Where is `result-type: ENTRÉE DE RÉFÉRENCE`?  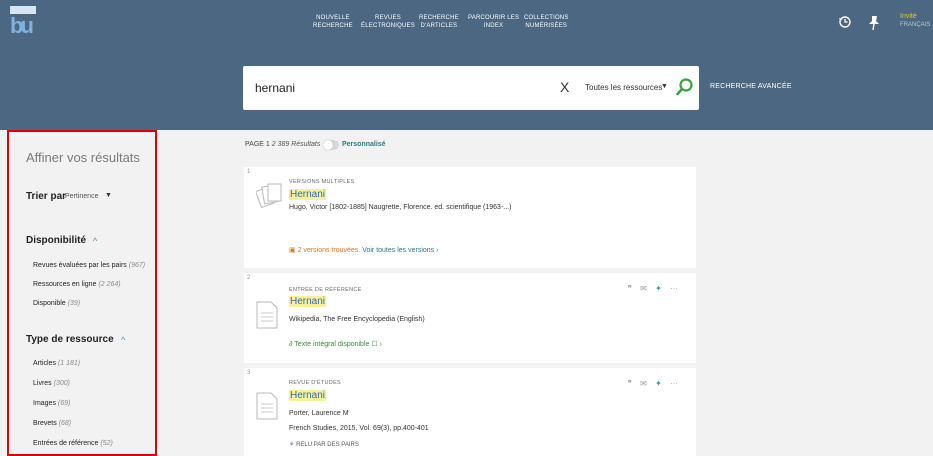 result-type: ENTRÉE DE RÉFÉRENCE is located at coordinates (325, 290).